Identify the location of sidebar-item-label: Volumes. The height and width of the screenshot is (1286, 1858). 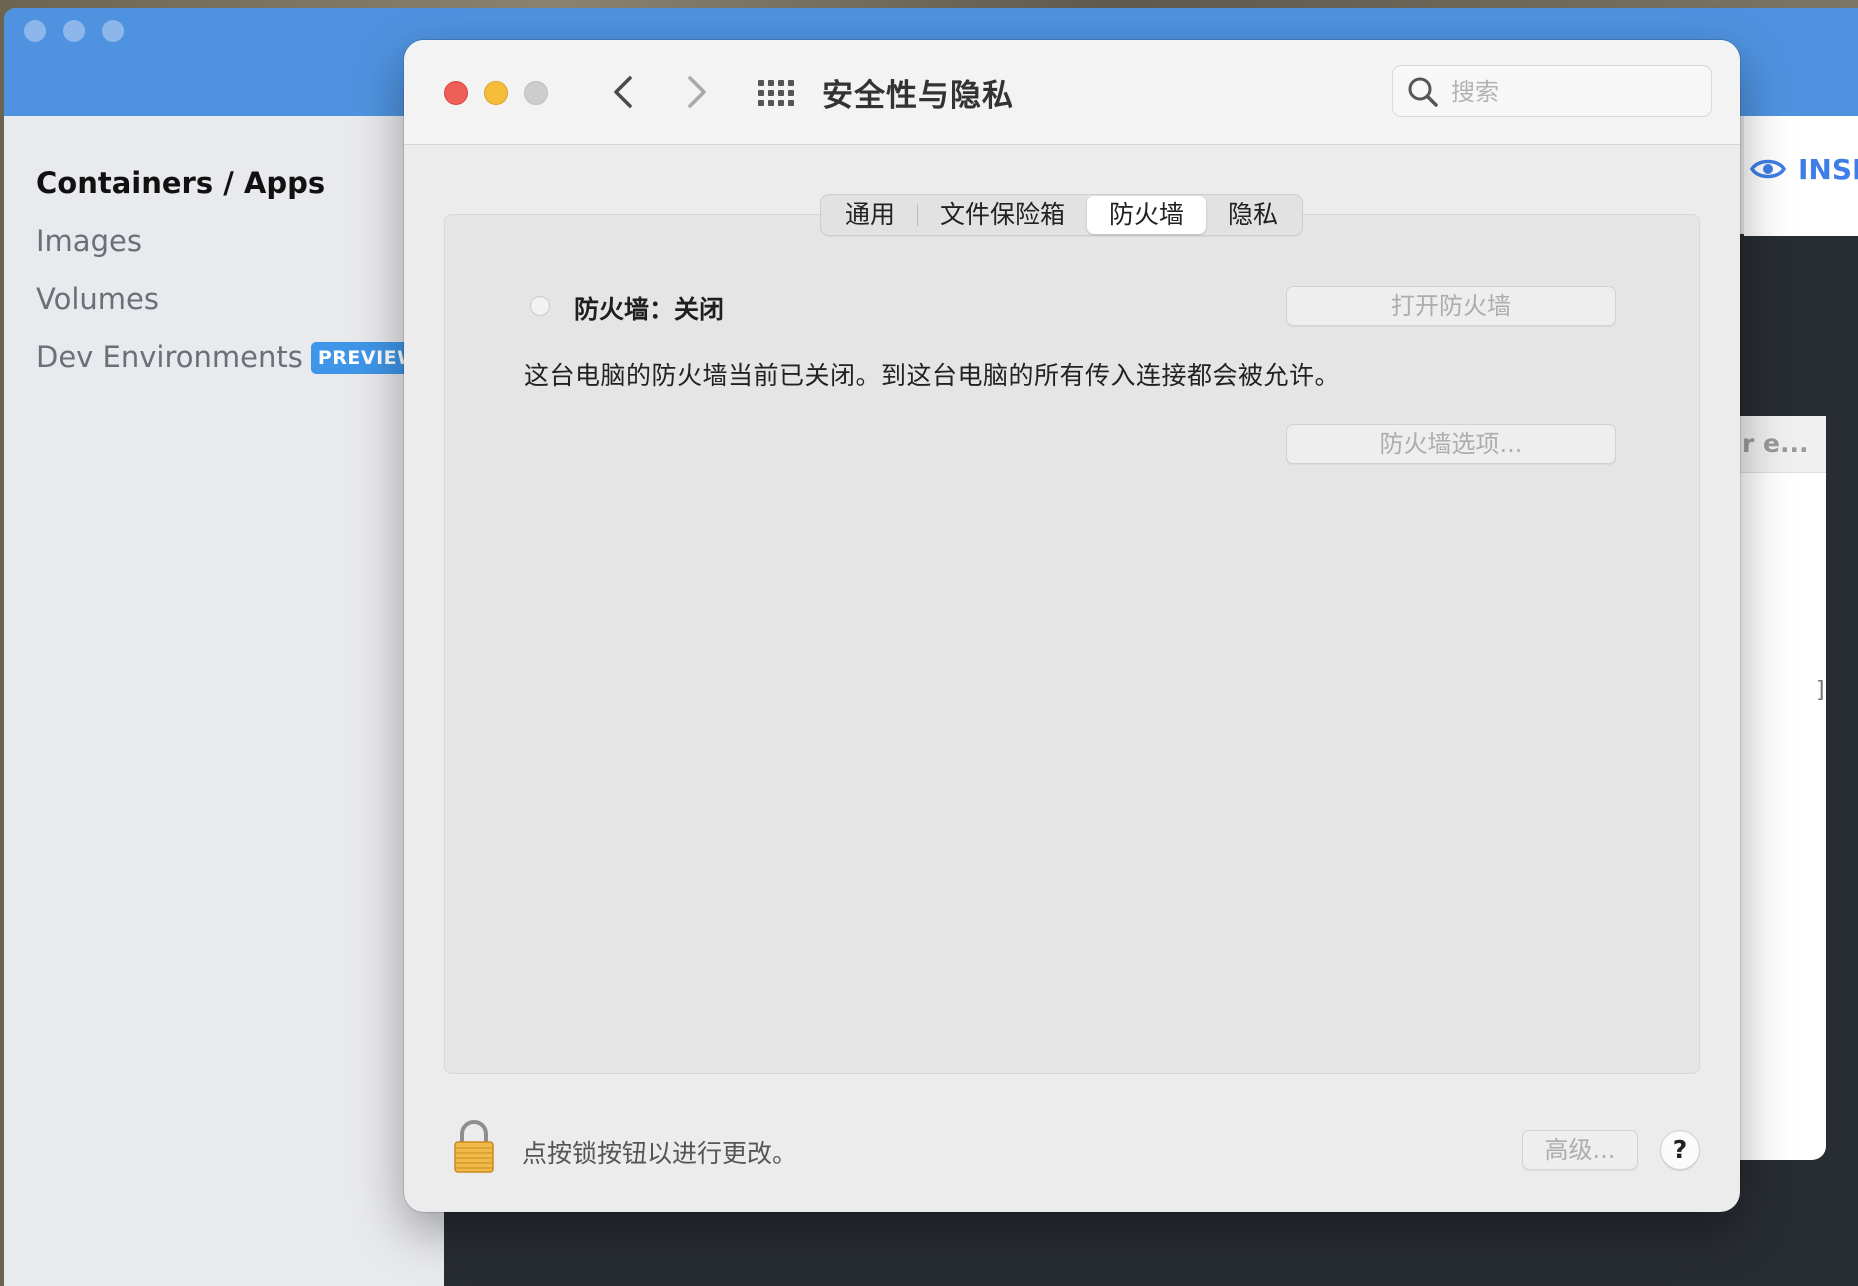
(97, 299).